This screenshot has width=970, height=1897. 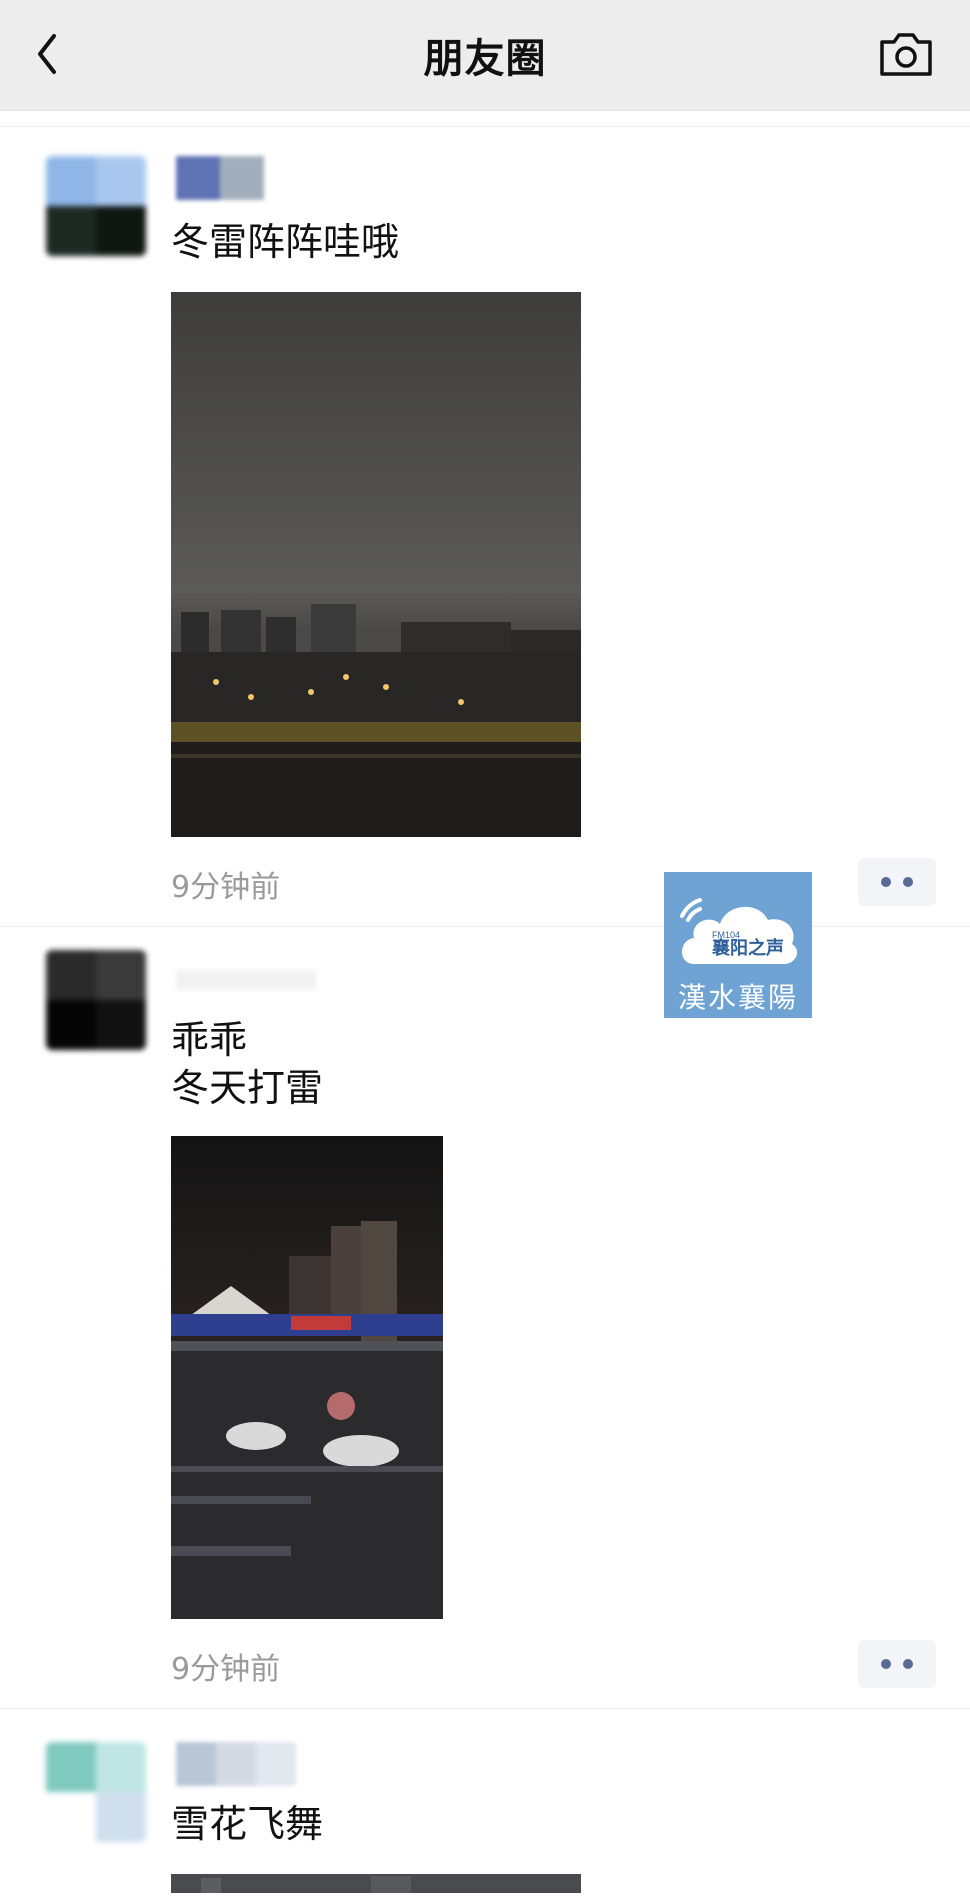 What do you see at coordinates (285, 242) in the screenshot?
I see `post-text: 冬雷阵阵哇哦` at bounding box center [285, 242].